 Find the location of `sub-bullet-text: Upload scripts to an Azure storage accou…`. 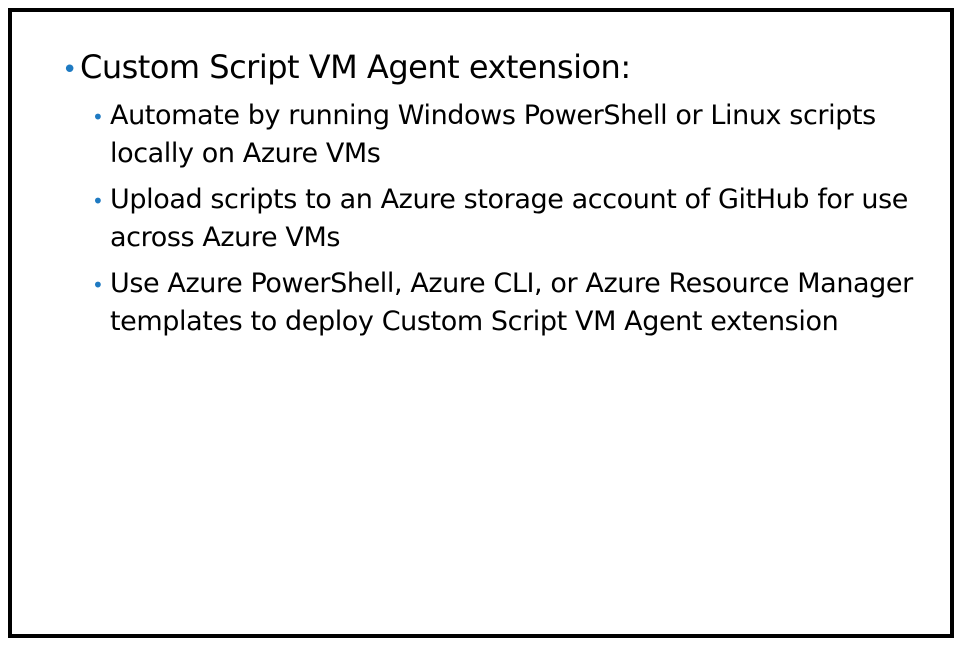

sub-bullet-text: Upload scripts to an Azure storage accou… is located at coordinates (509, 218).